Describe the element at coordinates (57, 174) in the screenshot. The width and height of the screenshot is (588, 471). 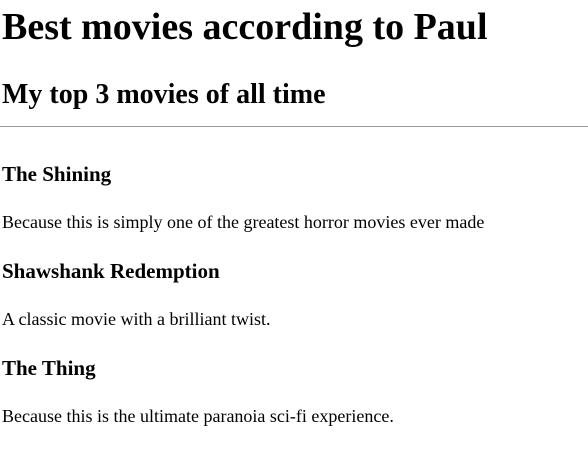
I see `movie-title-1: The Shining` at that location.